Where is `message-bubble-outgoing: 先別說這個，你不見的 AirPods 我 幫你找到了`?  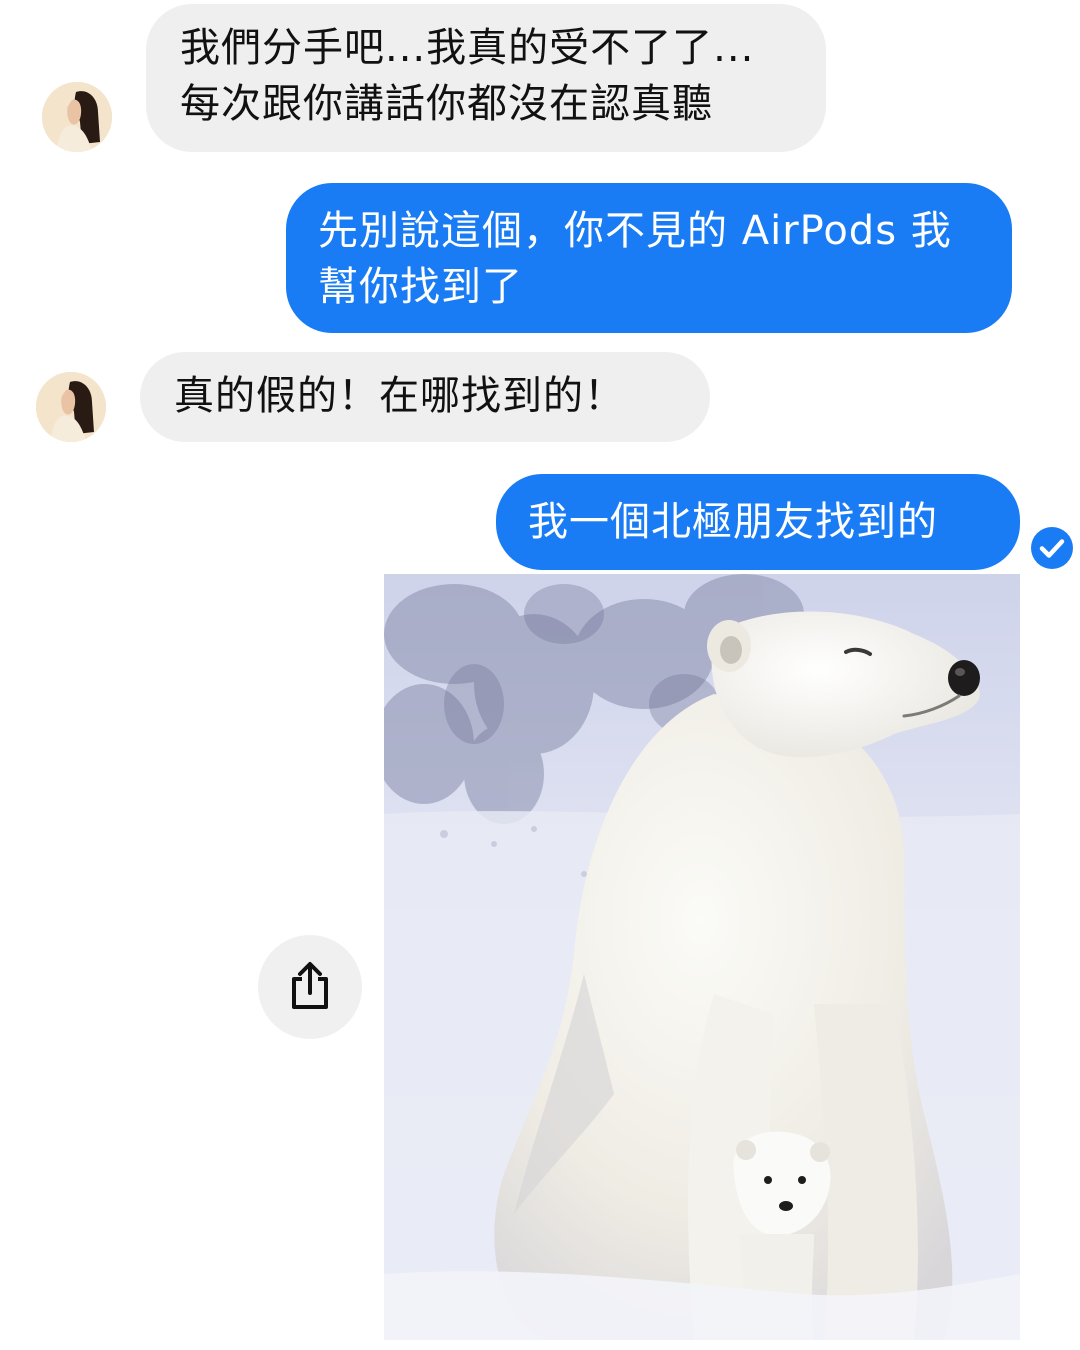 message-bubble-outgoing: 先別說這個，你不見的 AirPods 我 幫你找到了 is located at coordinates (649, 258).